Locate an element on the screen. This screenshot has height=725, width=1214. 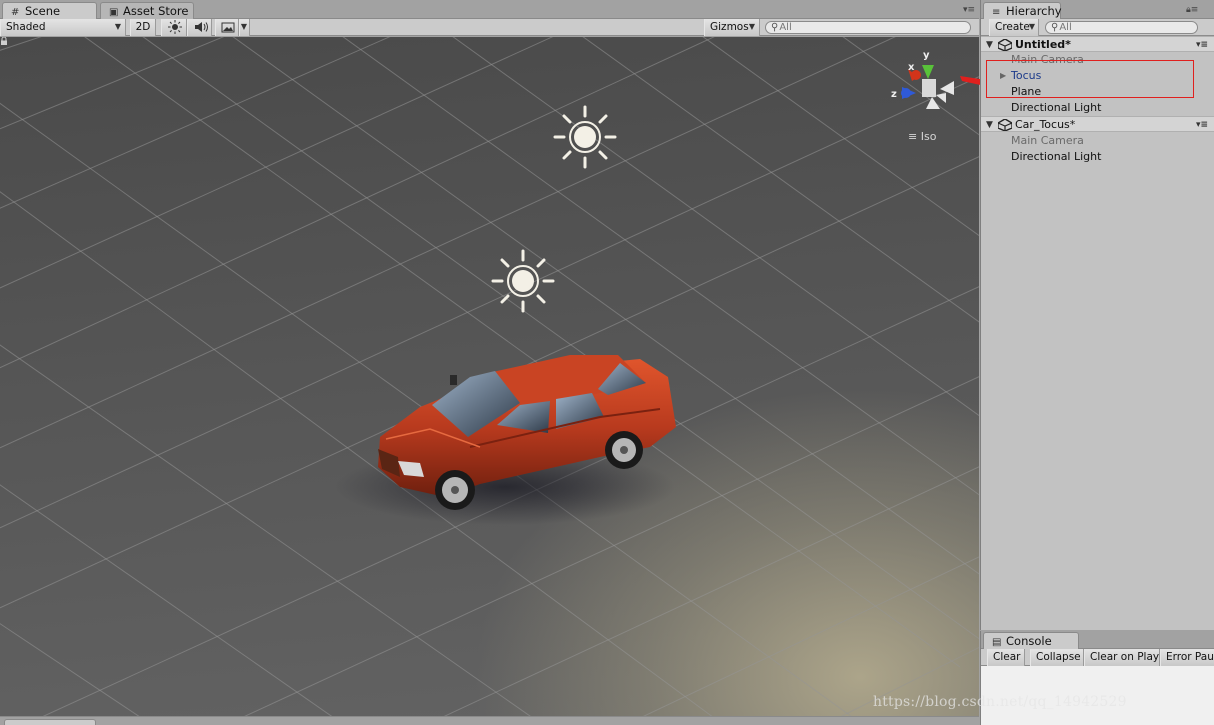
scene-header-car-tocus: ▼ Car_Tocus* ▾≡ is located at coordinates (1097, 124).